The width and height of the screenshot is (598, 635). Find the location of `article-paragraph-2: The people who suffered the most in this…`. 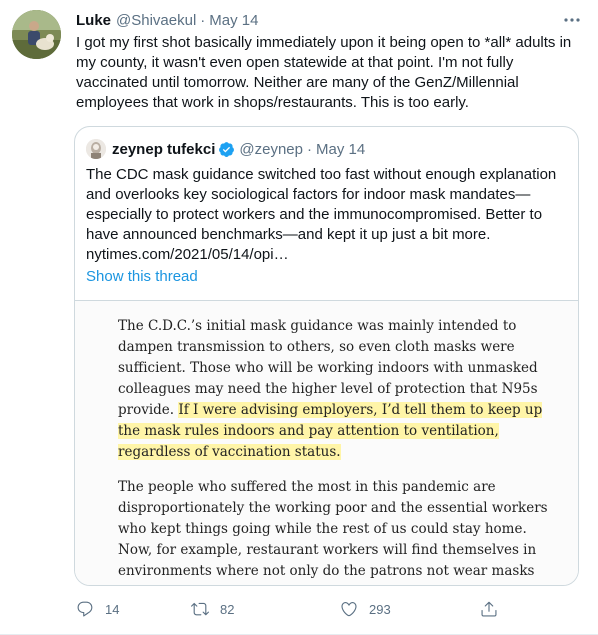

article-paragraph-2: The people who suffered the most in this… is located at coordinates (333, 532).